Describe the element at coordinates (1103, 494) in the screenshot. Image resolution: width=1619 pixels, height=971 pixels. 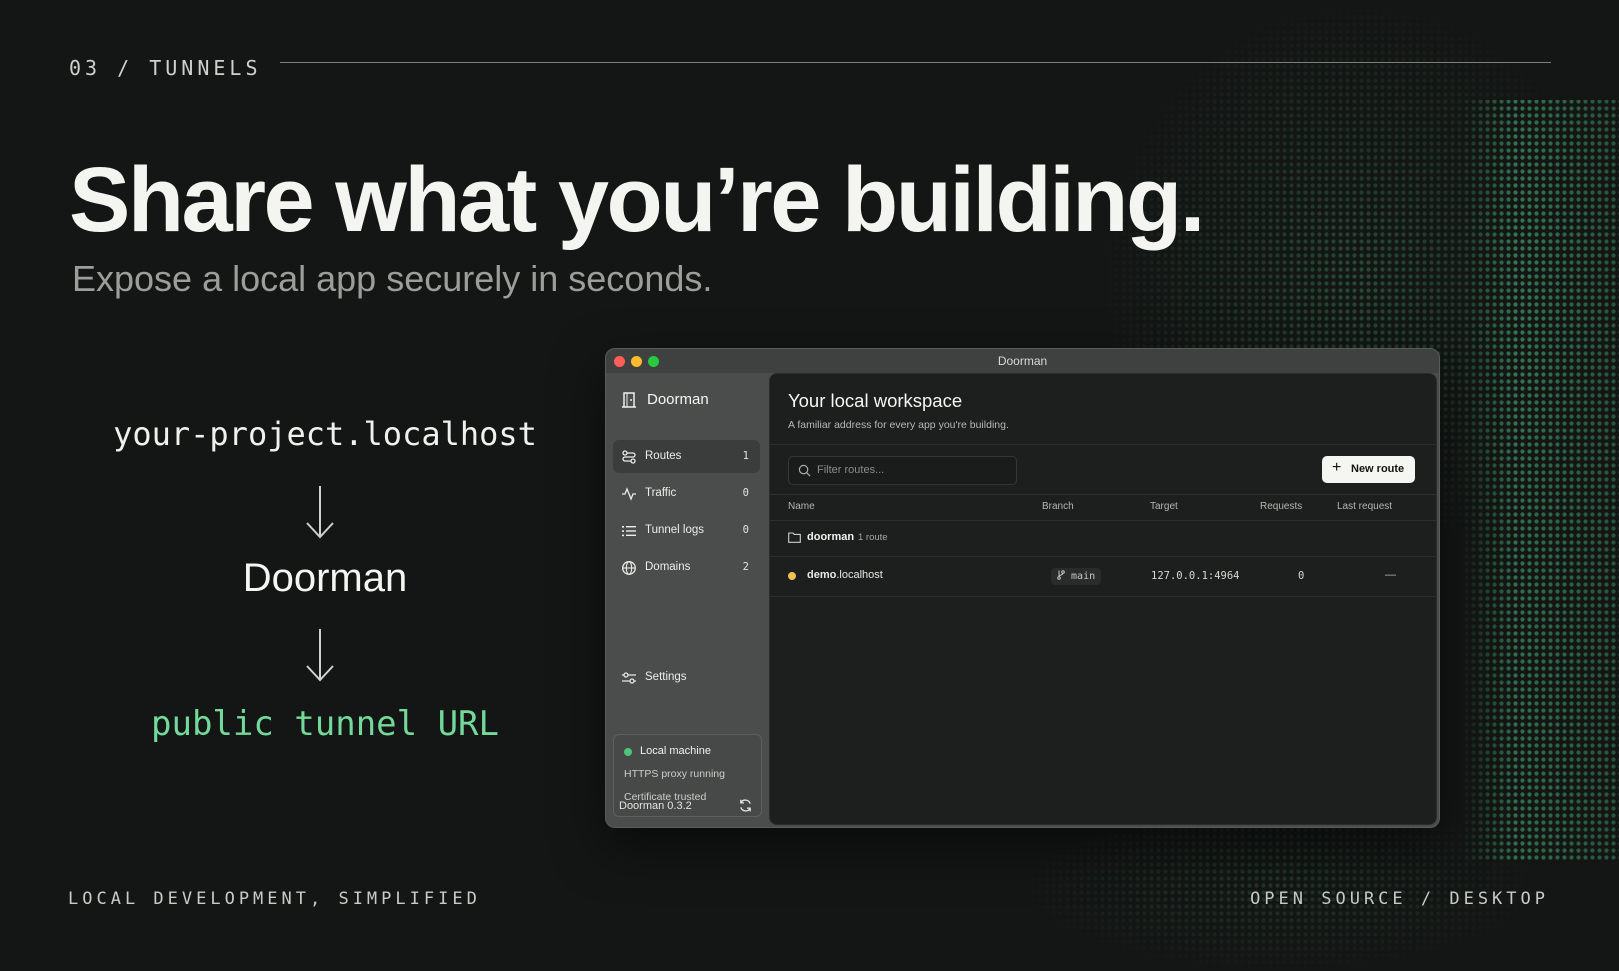
I see `toolbar-divider` at that location.